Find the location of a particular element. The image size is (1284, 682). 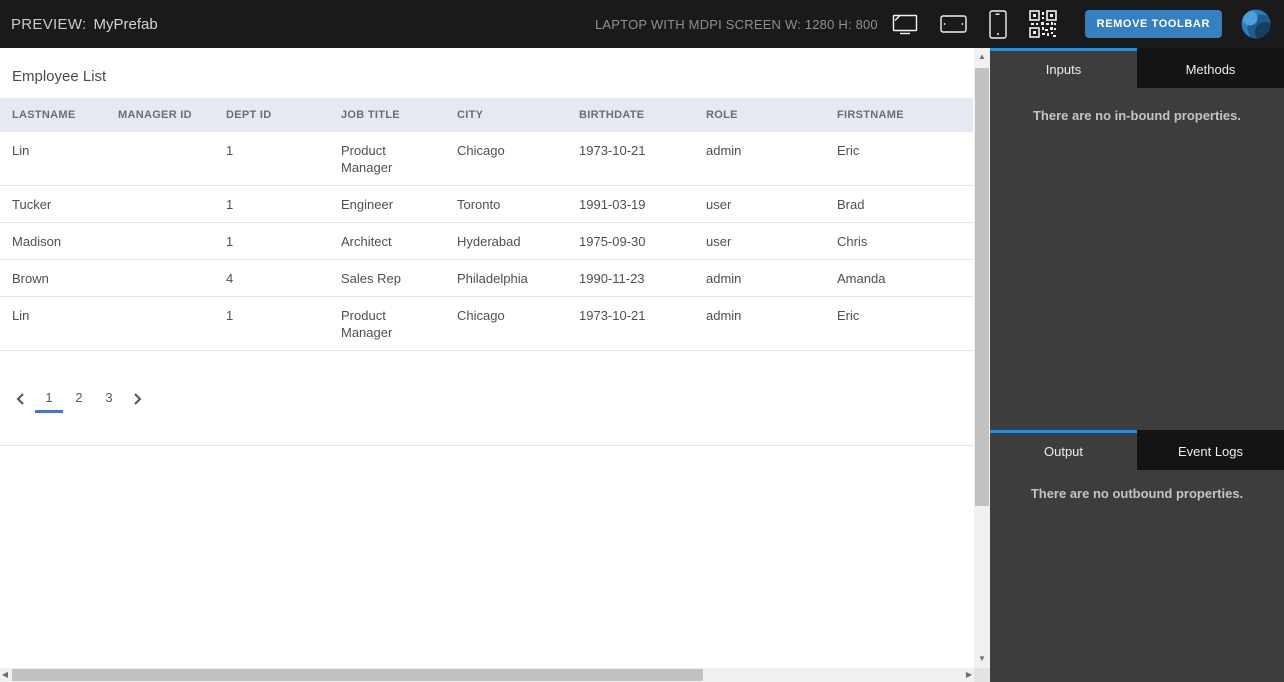

table-cell: Sales Rep is located at coordinates (387, 278).